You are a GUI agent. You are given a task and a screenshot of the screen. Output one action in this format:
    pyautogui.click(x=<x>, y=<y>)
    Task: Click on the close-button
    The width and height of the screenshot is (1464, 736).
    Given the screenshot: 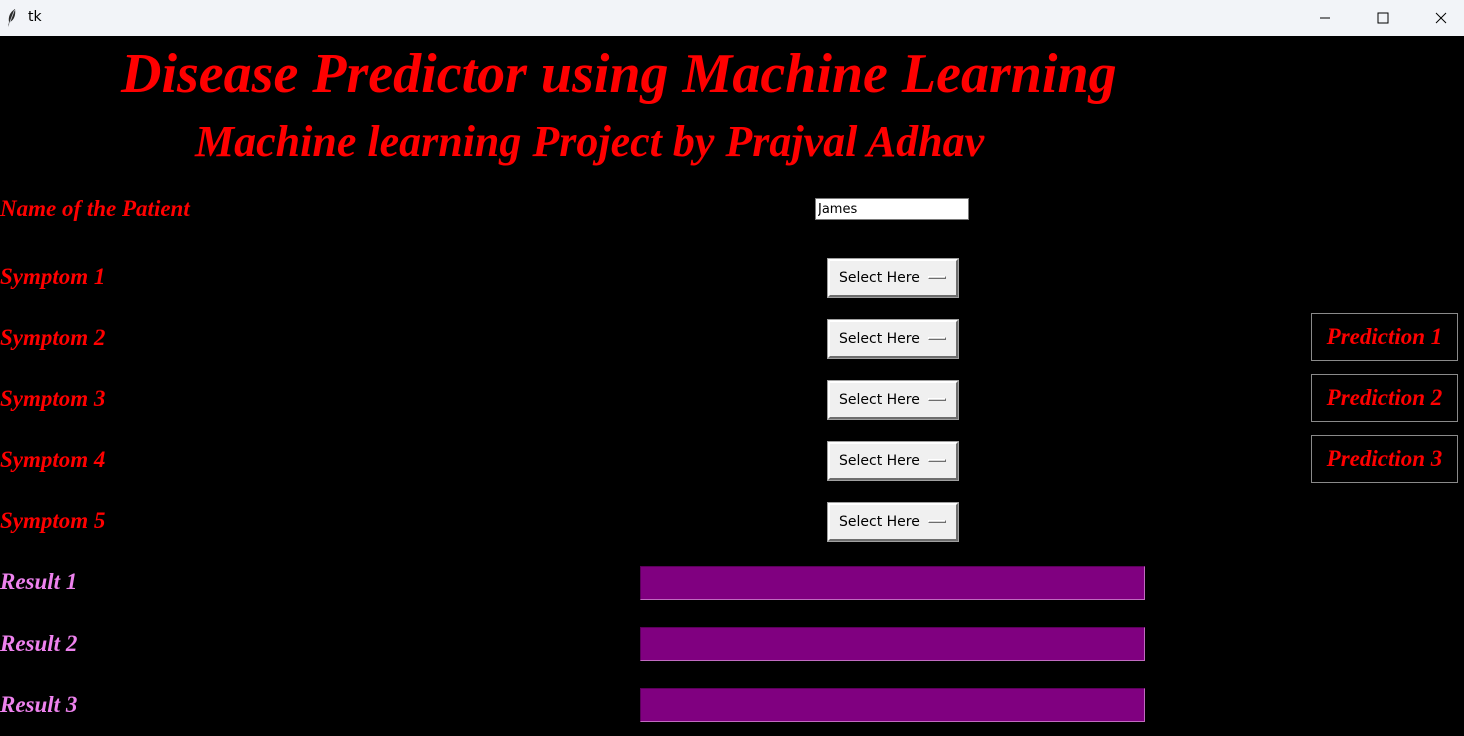 What is the action you would take?
    pyautogui.click(x=1438, y=18)
    